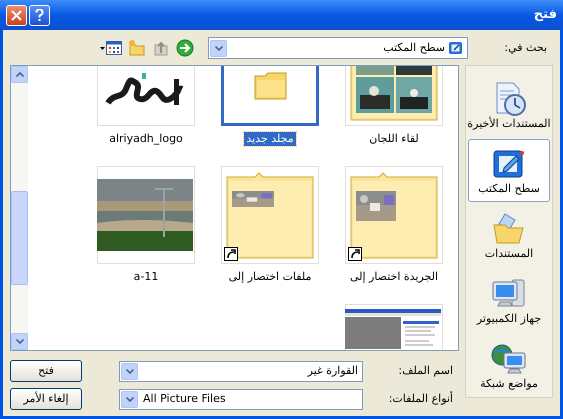 The width and height of the screenshot is (563, 419). I want to click on places-label: المستندات, so click(509, 253).